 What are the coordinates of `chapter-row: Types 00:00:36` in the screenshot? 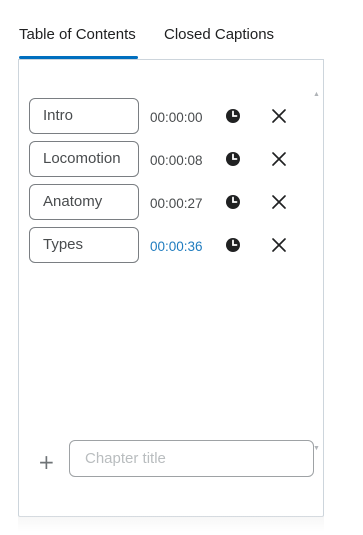 It's located at (169, 246).